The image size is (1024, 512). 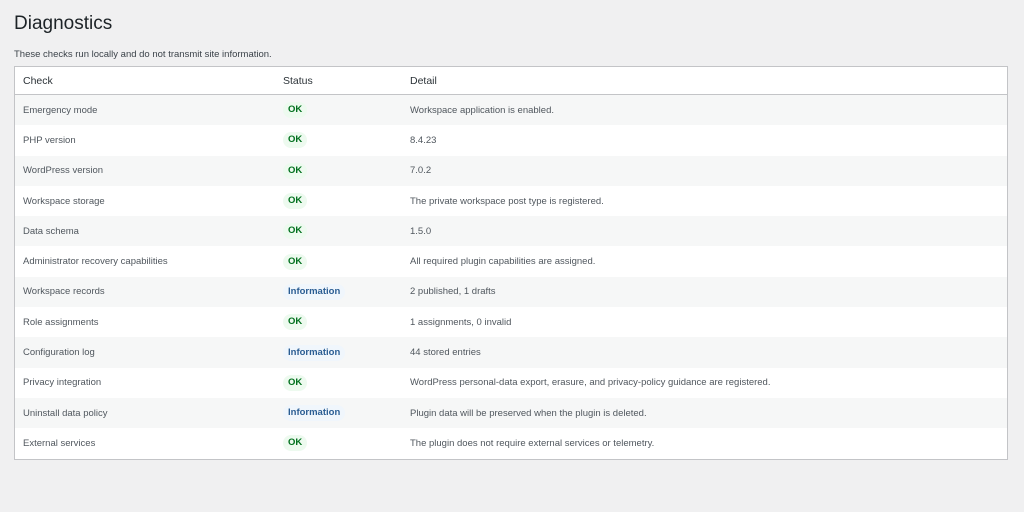 I want to click on column-header-detail: Detail, so click(x=705, y=80).